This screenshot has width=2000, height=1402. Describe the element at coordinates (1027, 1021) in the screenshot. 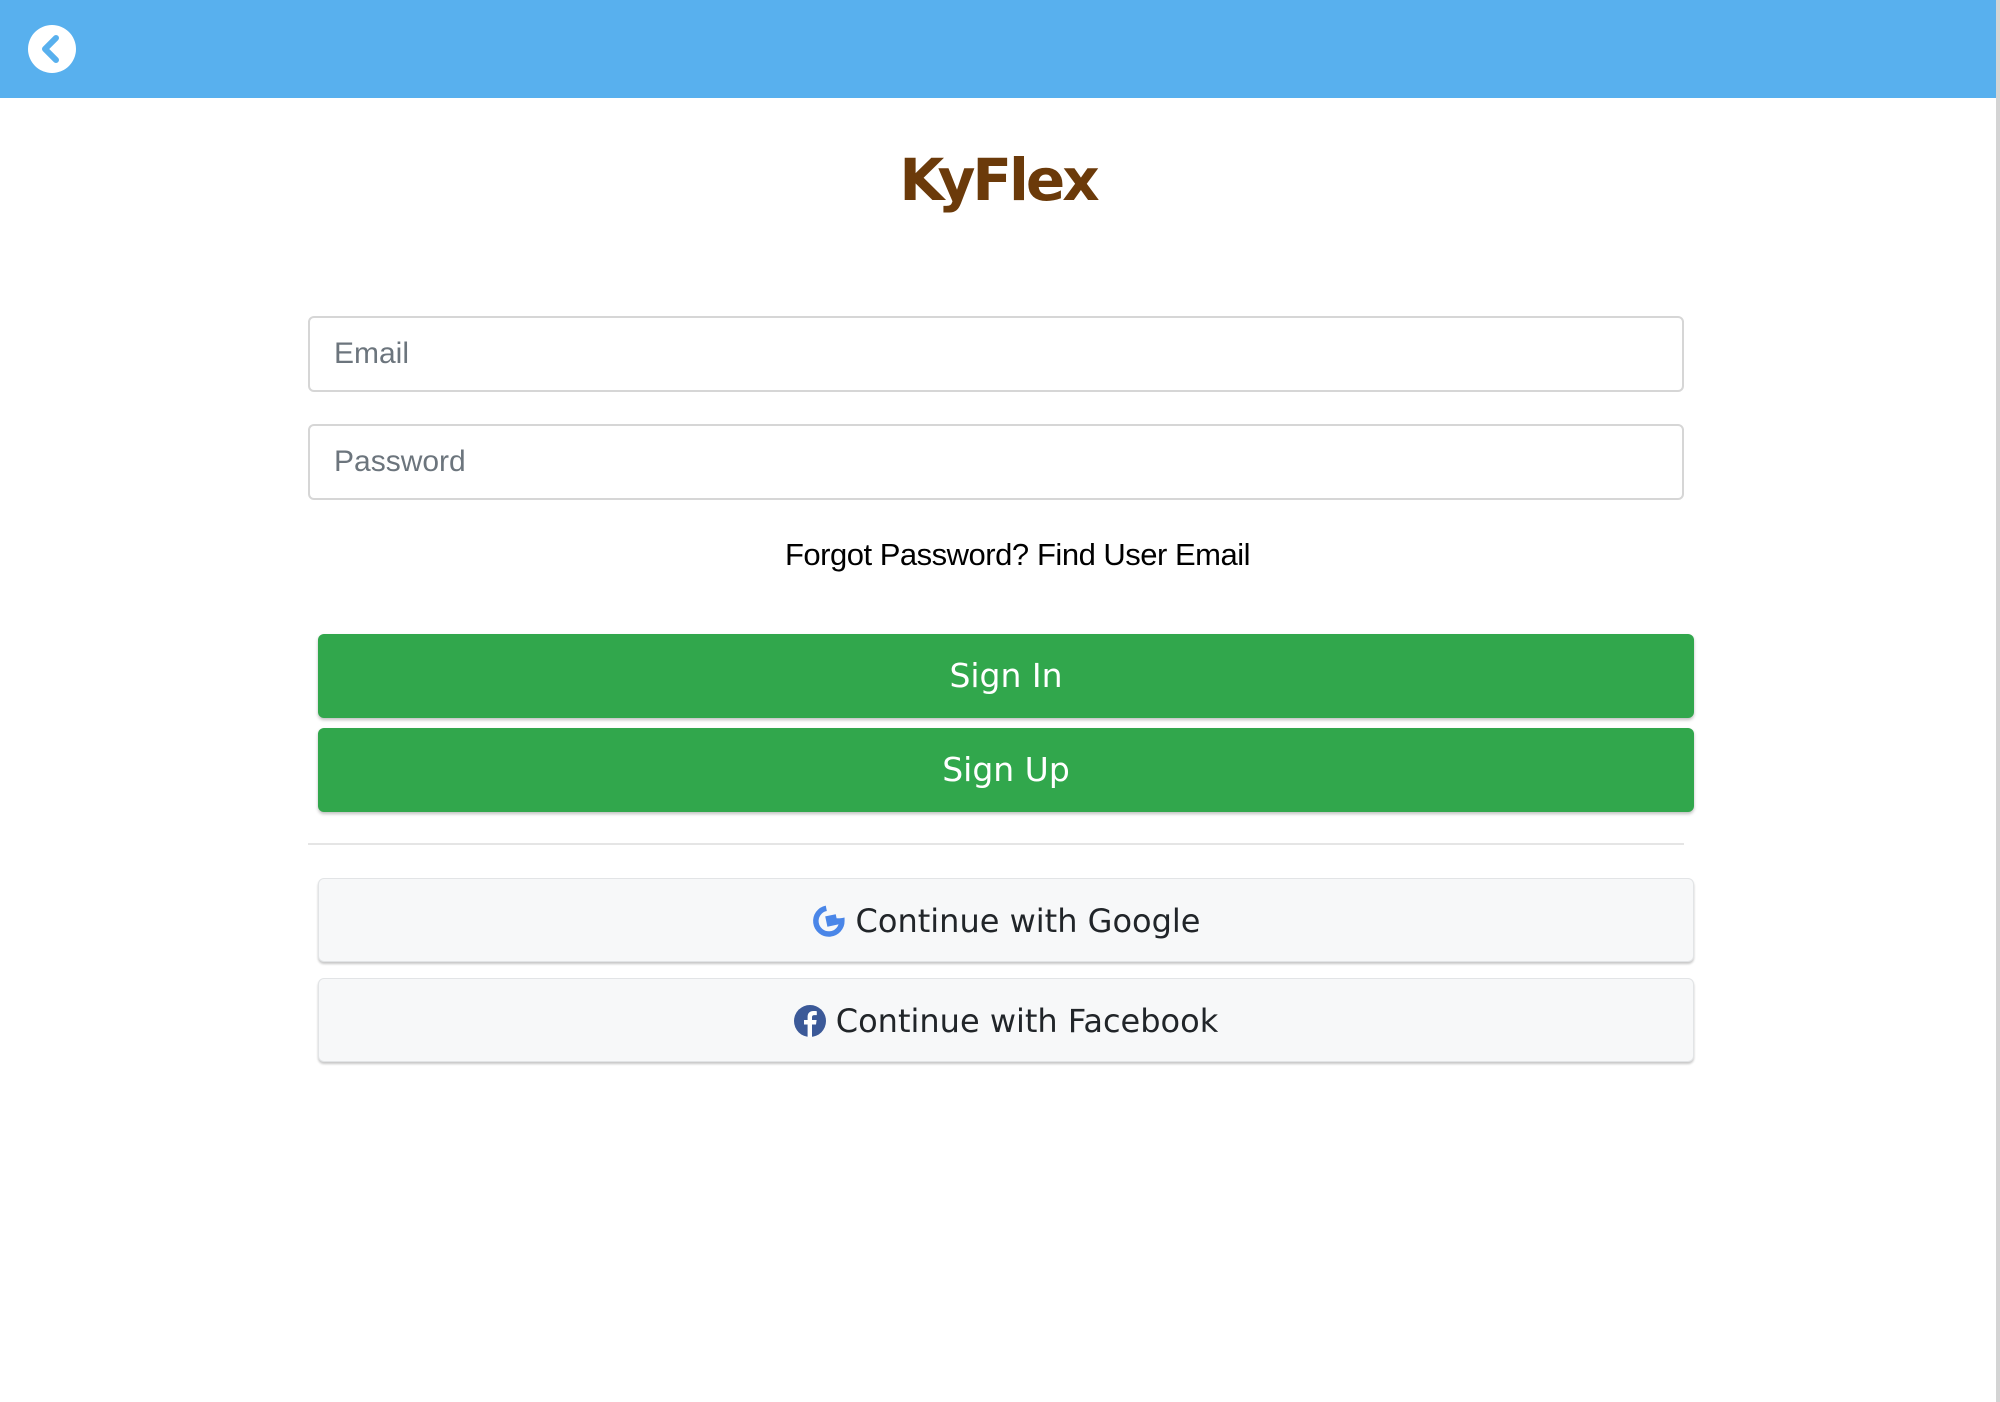

I see `facebook-button-label: Continue with Facebook` at that location.